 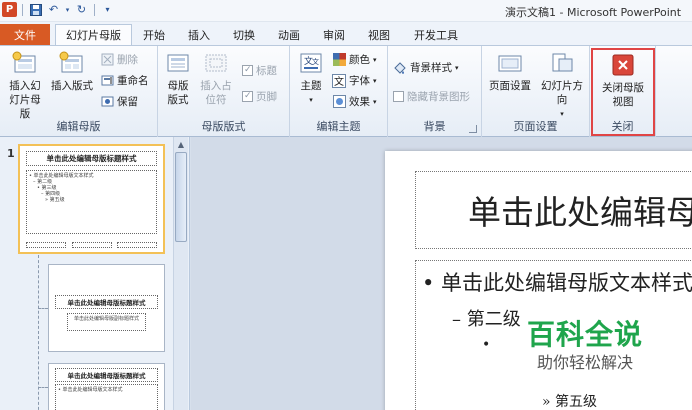 I want to click on group-edit-master: 插入幻灯片母版 插入版式 删除 重命名 保留 编辑母版, so click(x=79, y=91).